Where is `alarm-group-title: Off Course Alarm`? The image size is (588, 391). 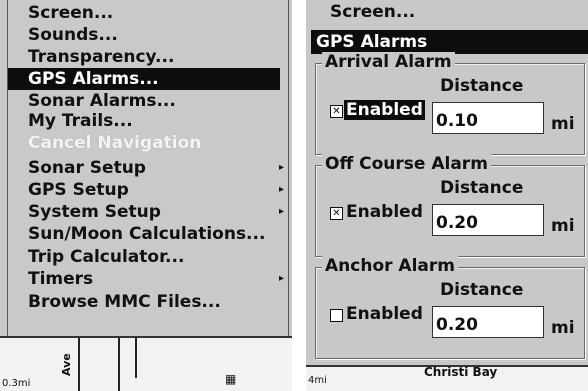
alarm-group-title: Off Course Alarm is located at coordinates (406, 164).